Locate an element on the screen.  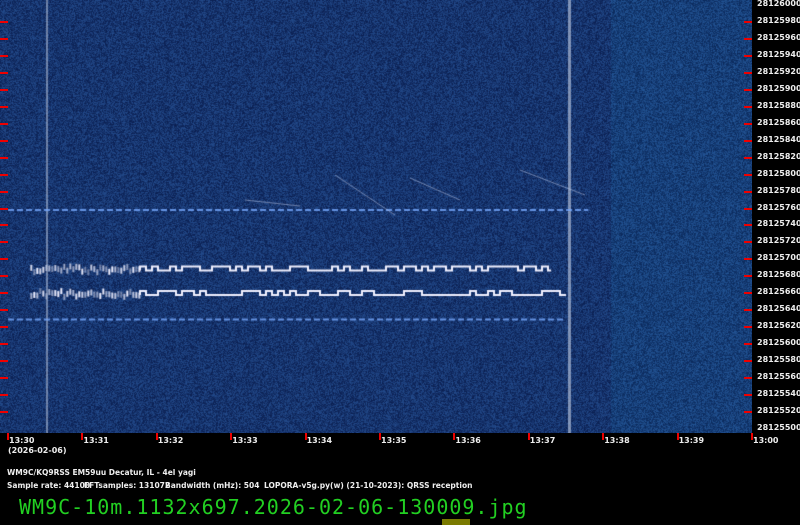
x-tick-label: 13:36 is located at coordinates (468, 440).